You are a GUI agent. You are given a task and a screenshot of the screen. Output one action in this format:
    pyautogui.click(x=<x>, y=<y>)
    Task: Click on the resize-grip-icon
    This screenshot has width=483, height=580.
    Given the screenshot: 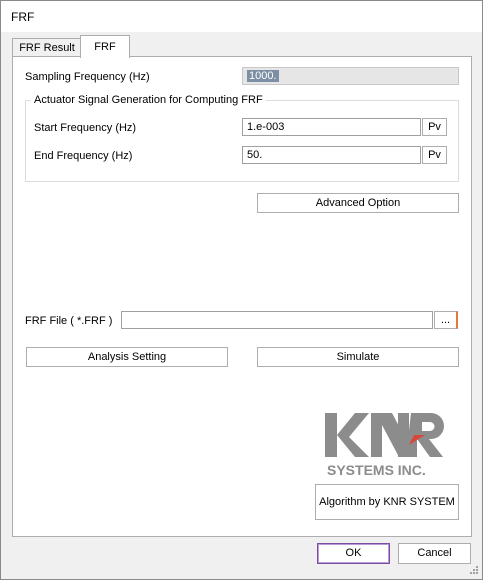 What is the action you would take?
    pyautogui.click(x=473, y=571)
    